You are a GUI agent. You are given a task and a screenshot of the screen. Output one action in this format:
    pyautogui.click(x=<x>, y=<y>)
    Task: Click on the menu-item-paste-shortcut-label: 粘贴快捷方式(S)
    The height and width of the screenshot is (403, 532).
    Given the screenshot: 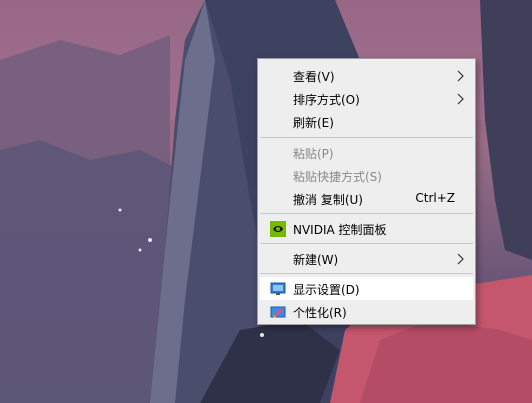 What is the action you would take?
    pyautogui.click(x=337, y=177)
    